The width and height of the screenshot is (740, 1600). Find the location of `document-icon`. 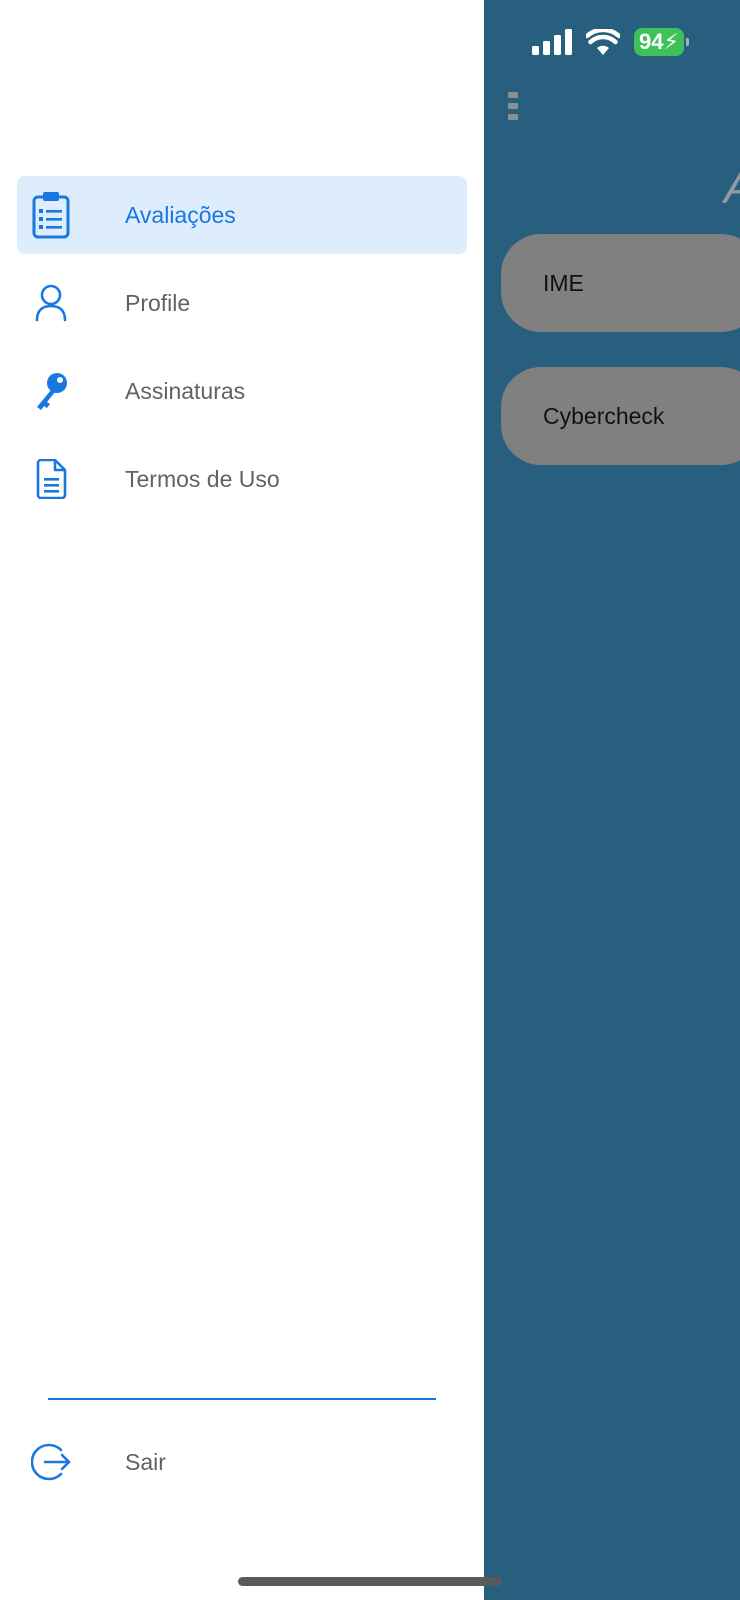

document-icon is located at coordinates (51, 479).